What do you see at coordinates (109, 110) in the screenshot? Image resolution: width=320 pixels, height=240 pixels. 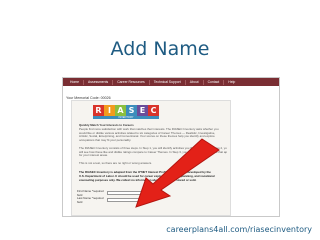 I see `logo-letter-i: I` at bounding box center [109, 110].